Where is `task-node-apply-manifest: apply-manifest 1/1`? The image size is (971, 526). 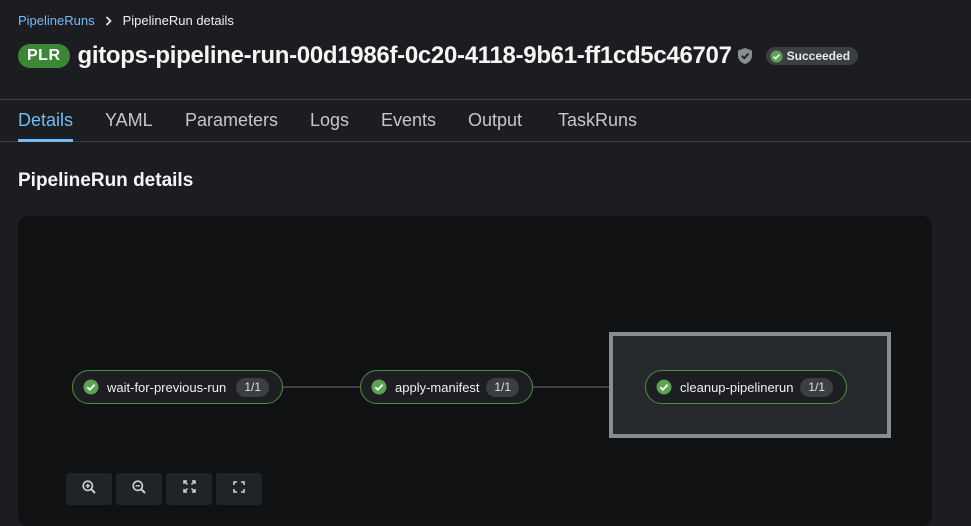
task-node-apply-manifest: apply-manifest 1/1 is located at coordinates (446, 387).